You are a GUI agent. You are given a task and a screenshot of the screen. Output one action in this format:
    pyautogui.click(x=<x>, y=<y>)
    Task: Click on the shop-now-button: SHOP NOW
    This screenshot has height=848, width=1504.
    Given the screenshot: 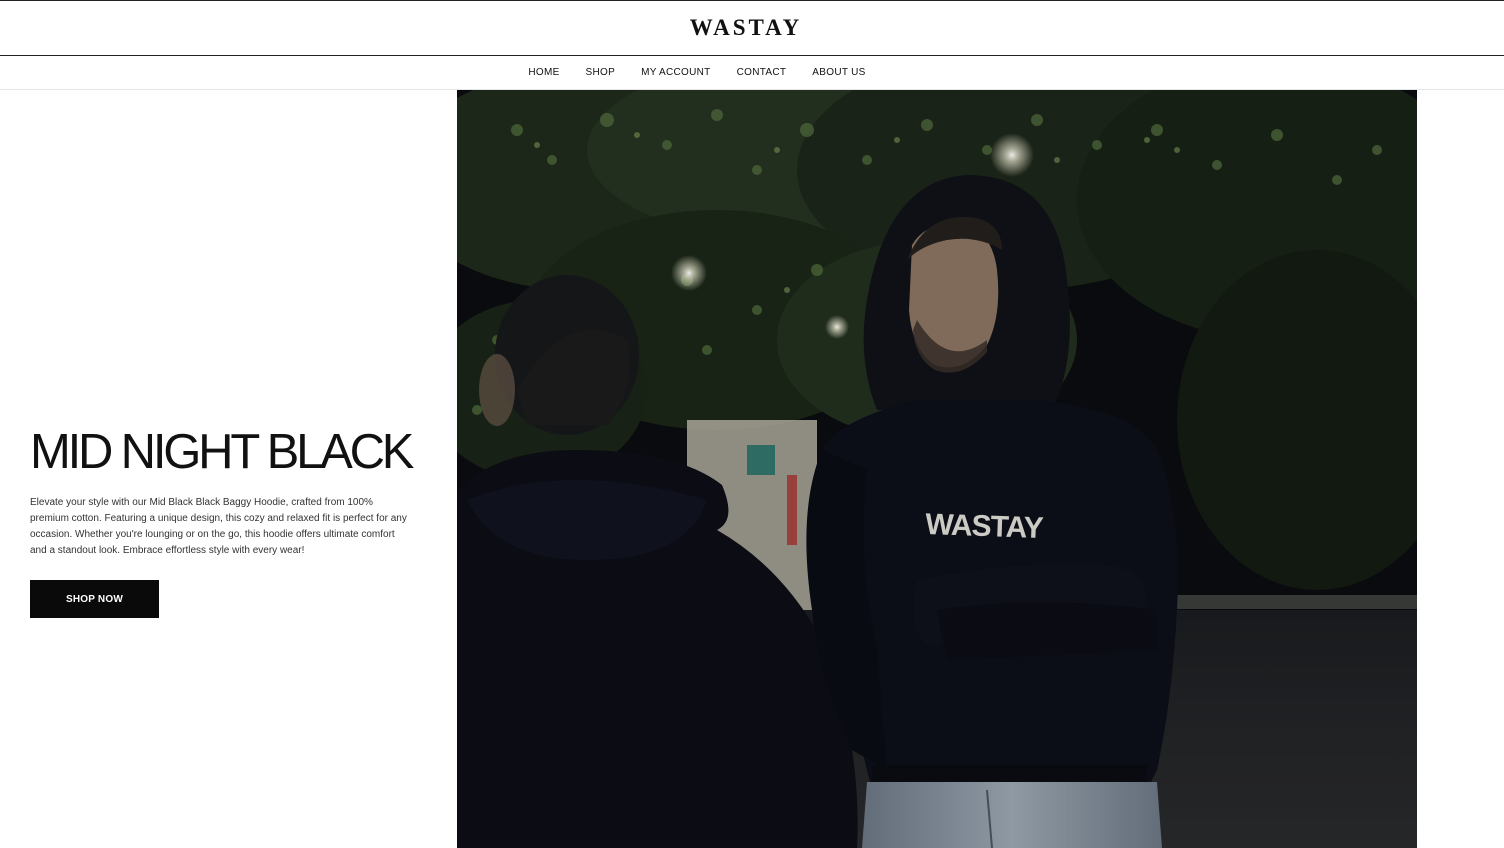 What is the action you would take?
    pyautogui.click(x=94, y=599)
    